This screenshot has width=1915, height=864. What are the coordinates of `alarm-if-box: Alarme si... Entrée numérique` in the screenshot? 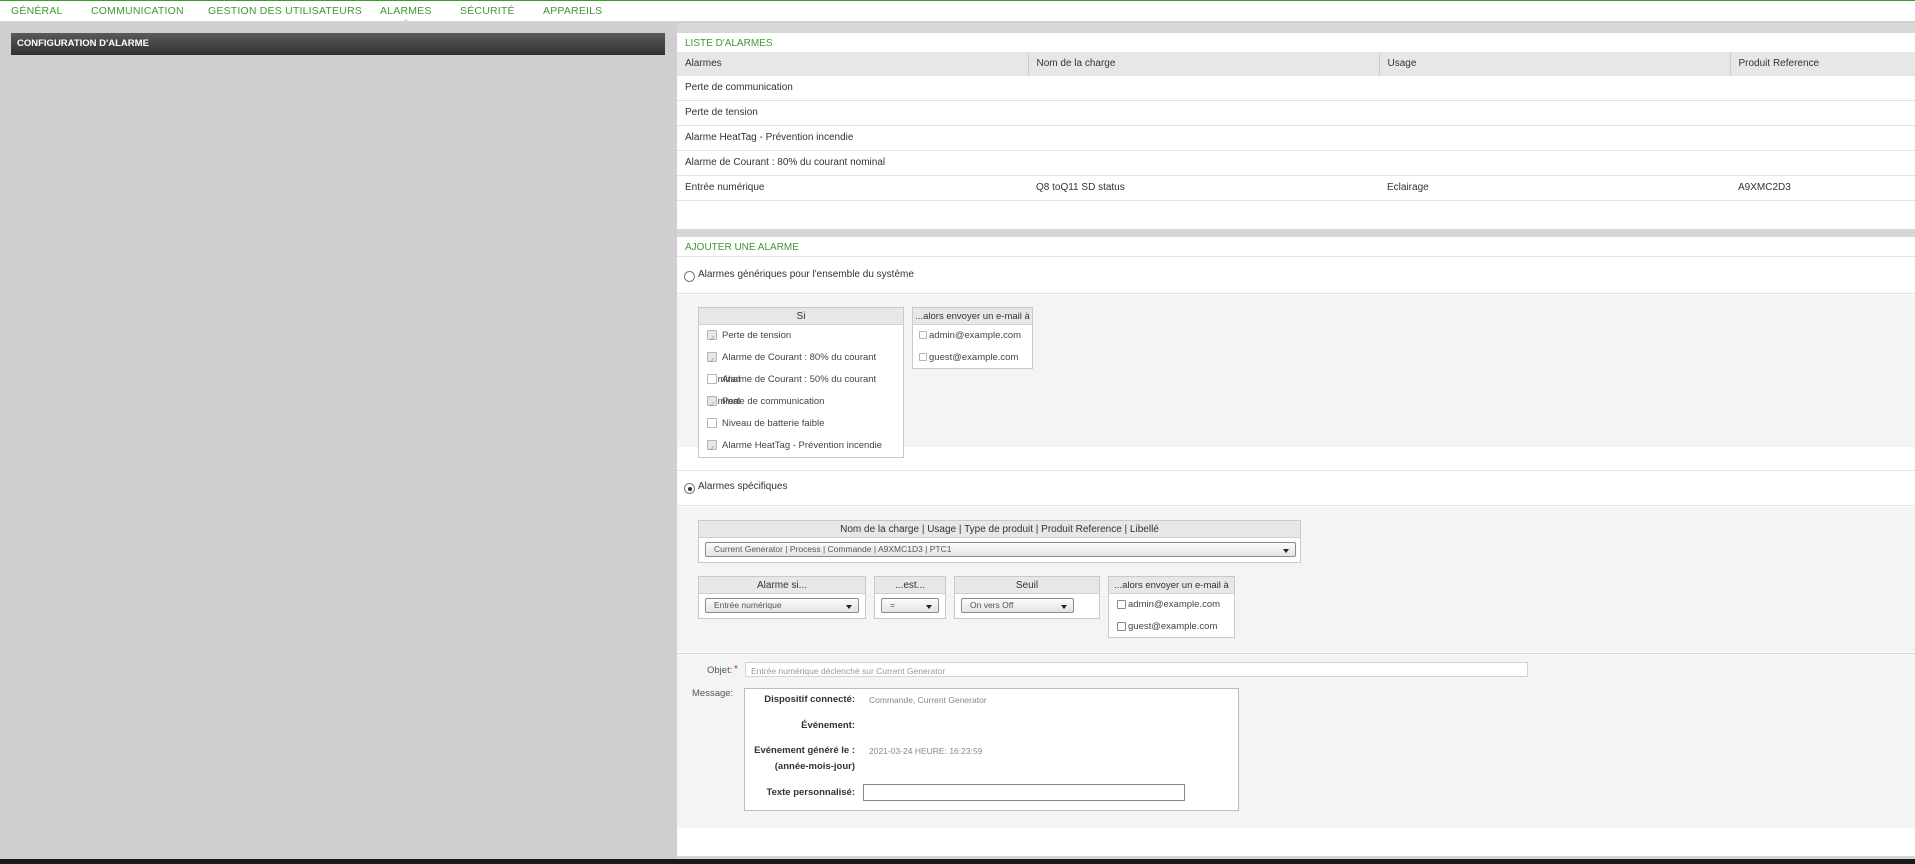 It's located at (782, 597).